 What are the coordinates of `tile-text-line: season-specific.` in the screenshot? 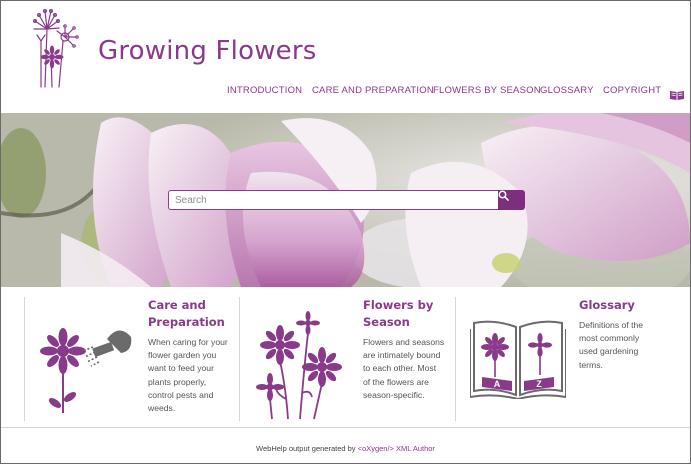 It's located at (394, 394).